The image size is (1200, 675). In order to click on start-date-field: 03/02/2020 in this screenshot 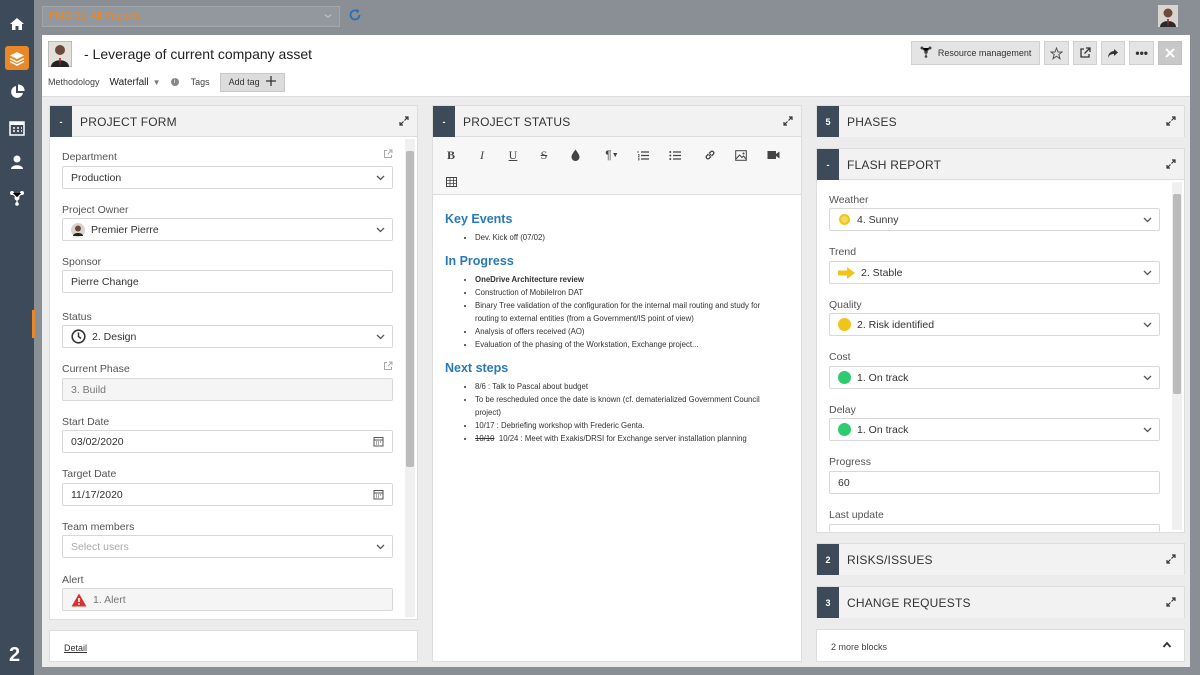, I will do `click(227, 441)`.